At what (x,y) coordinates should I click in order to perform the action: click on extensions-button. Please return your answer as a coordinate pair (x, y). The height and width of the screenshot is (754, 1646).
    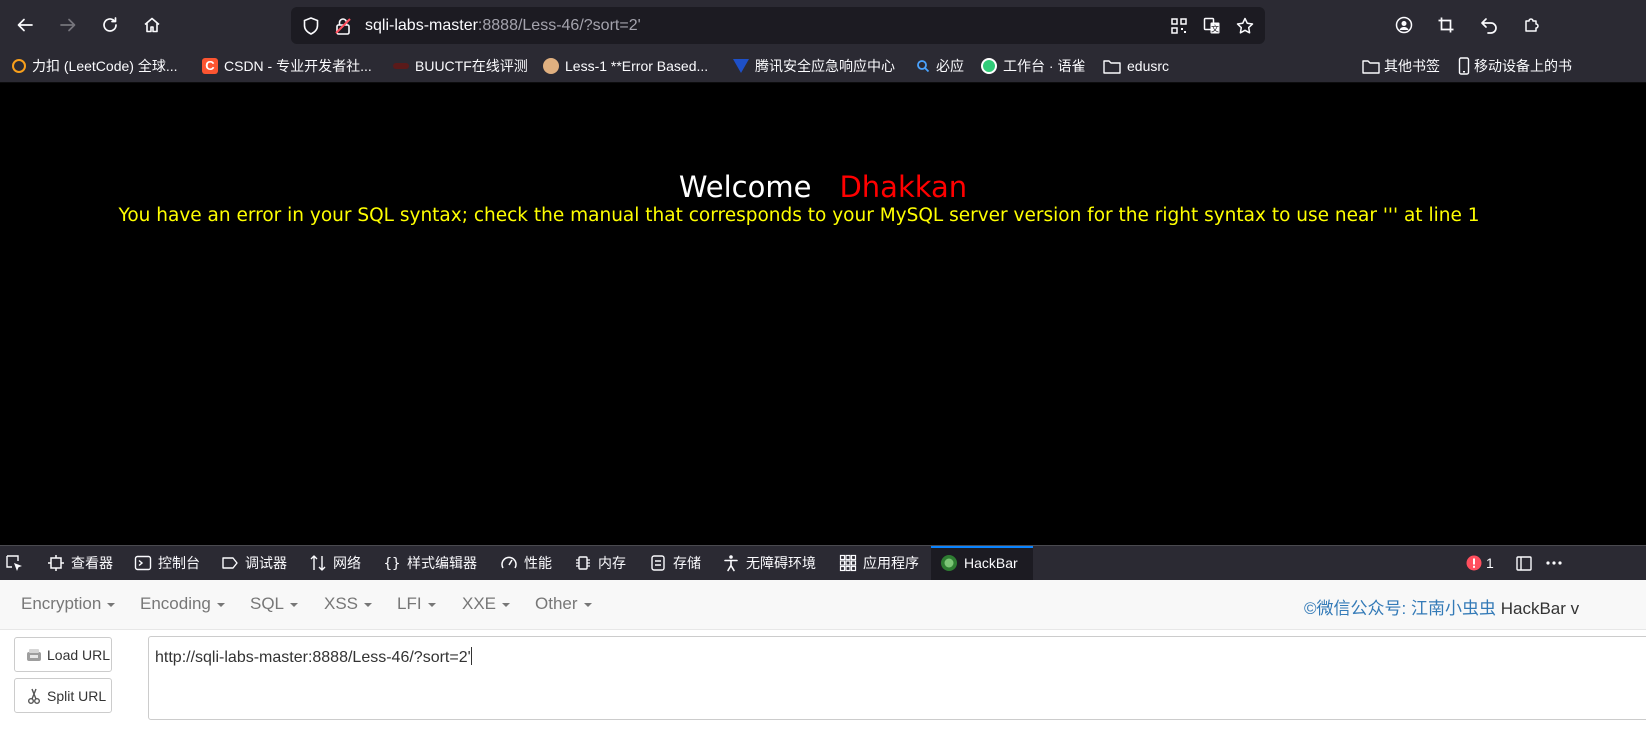
    Looking at the image, I should click on (1532, 25).